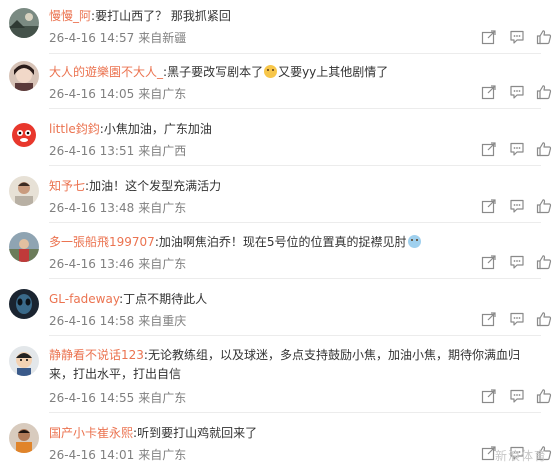 This screenshot has height=468, width=553. I want to click on timestamp: 26-4-16 14:01, so click(92, 455).